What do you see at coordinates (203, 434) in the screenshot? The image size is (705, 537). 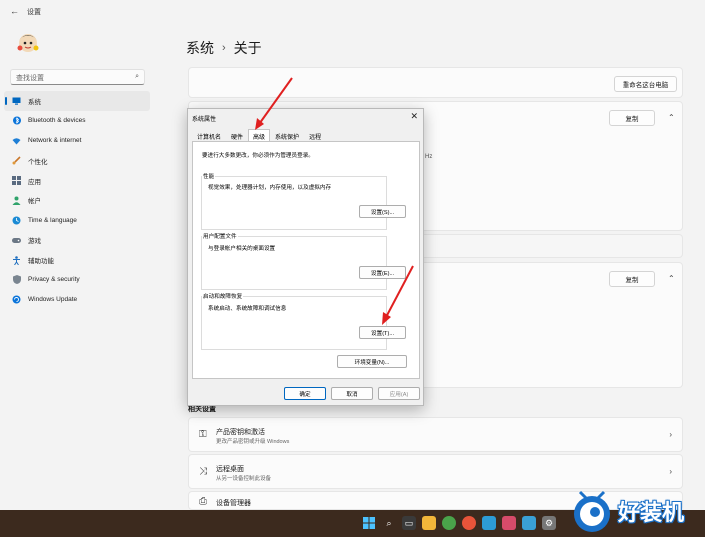 I see `key-icon: ⚿` at bounding box center [203, 434].